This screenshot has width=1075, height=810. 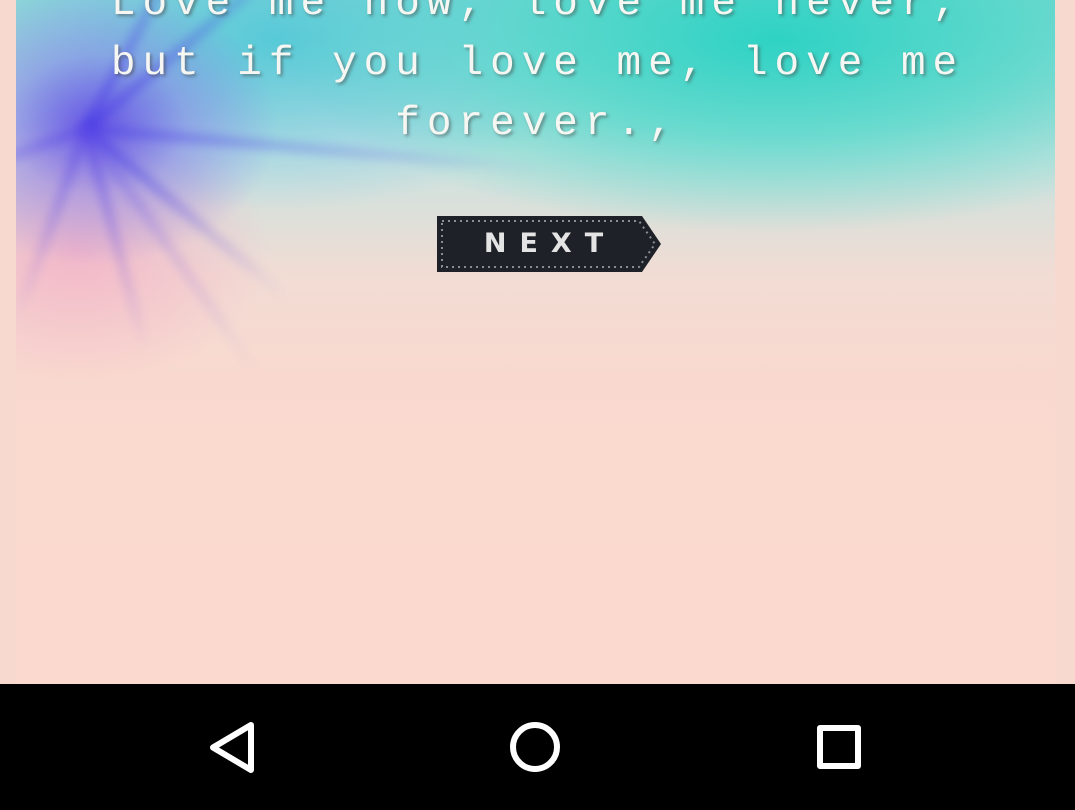 I want to click on quote-line-2: but if you love me, love me, so click(x=537, y=64).